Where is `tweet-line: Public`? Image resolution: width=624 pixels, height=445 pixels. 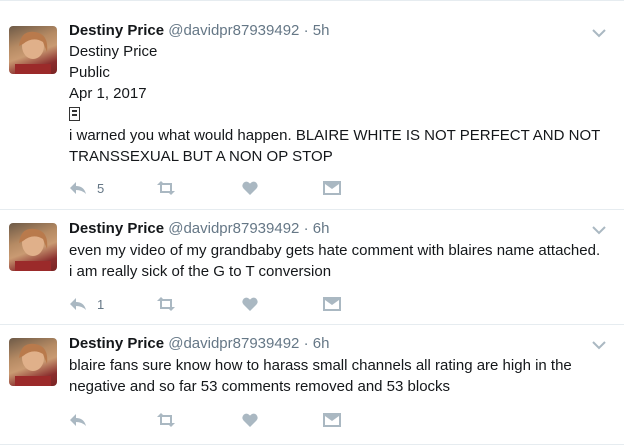 tweet-line: Public is located at coordinates (89, 72).